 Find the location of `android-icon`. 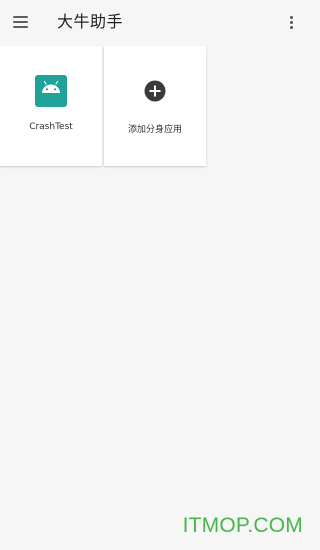

android-icon is located at coordinates (51, 91).